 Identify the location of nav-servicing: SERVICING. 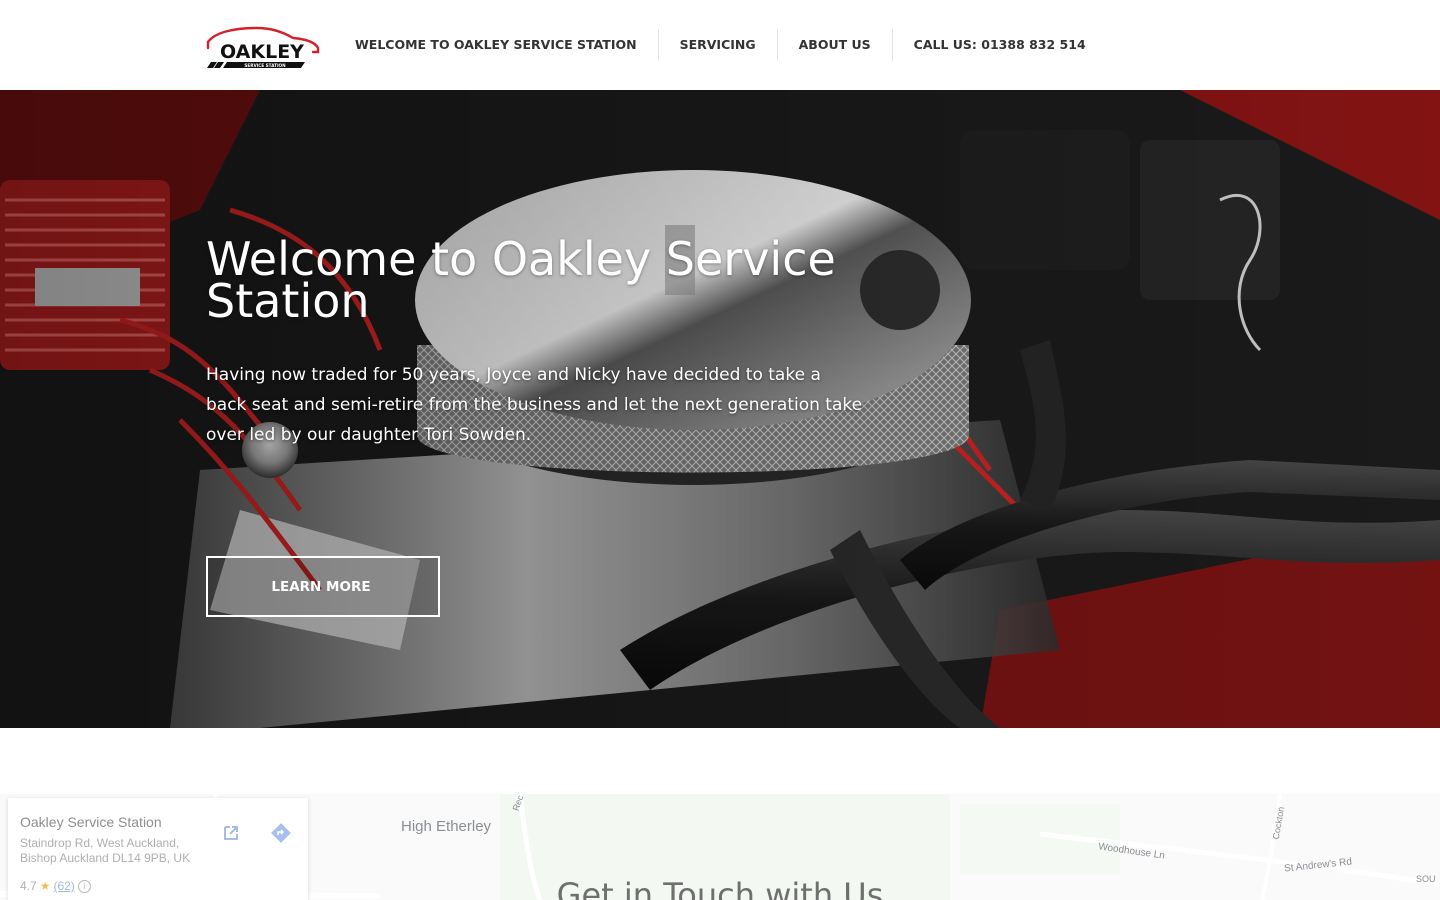
(717, 45).